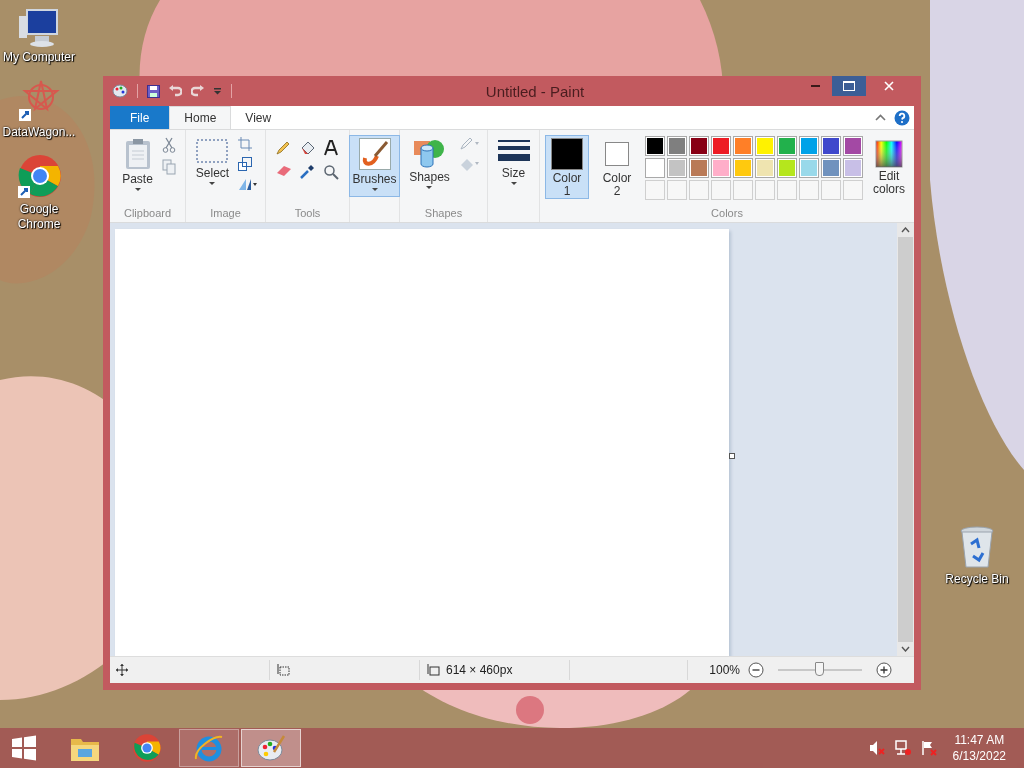 The width and height of the screenshot is (1024, 768). I want to click on clipboard-icon, so click(137, 154).